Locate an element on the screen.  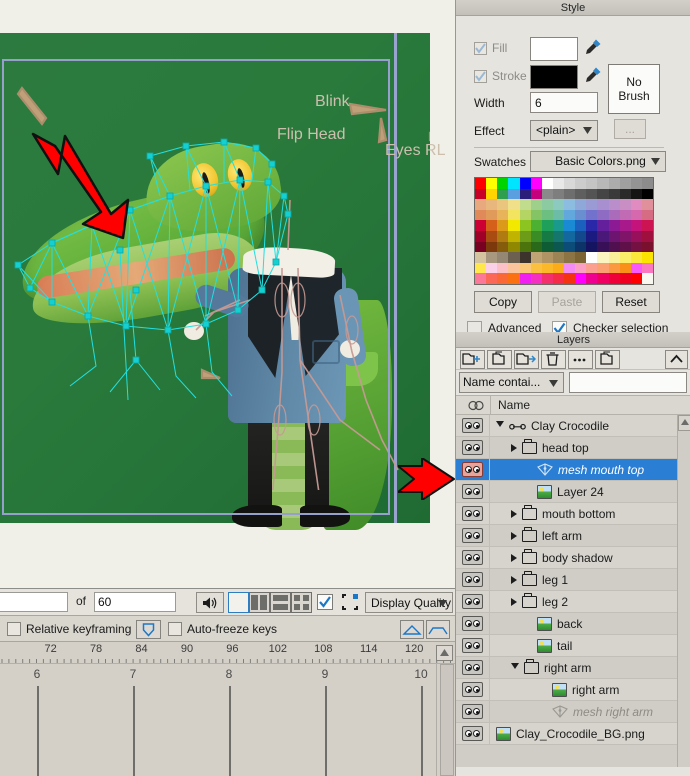
two-pane-vertical-icon is located at coordinates (259, 602).